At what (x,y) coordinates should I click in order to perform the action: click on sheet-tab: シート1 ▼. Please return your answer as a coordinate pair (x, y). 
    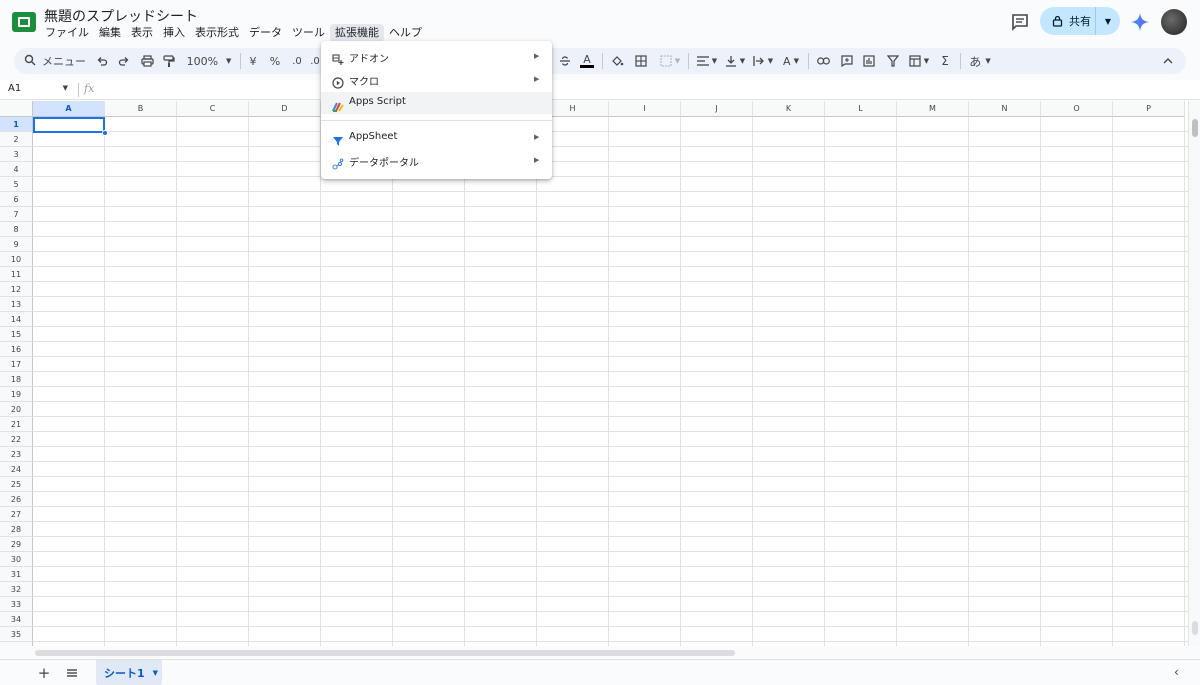
    Looking at the image, I should click on (129, 672).